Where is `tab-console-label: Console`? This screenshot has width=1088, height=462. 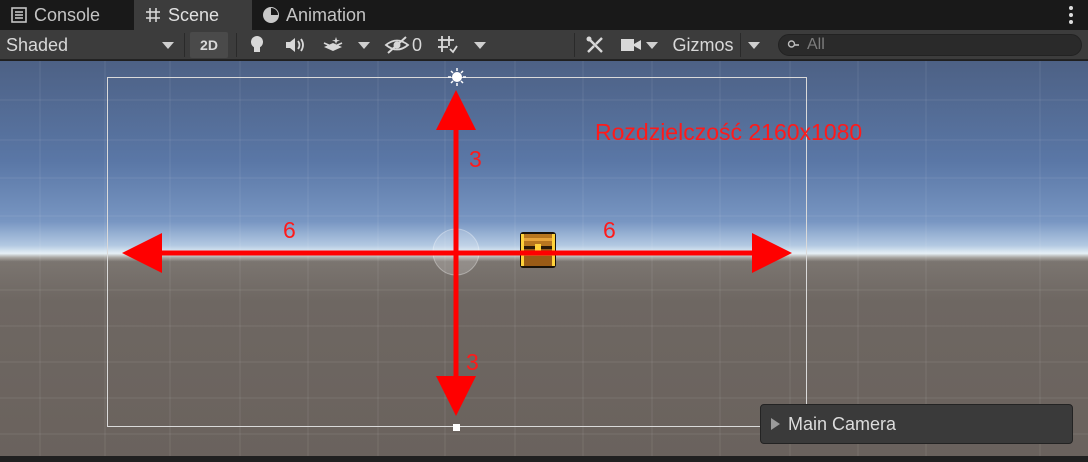 tab-console-label: Console is located at coordinates (67, 14).